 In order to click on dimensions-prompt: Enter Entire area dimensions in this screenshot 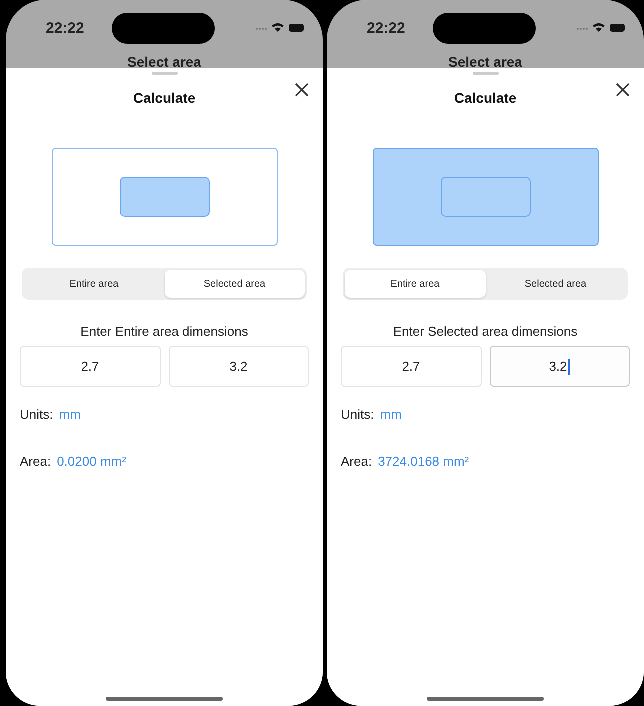, I will do `click(165, 331)`.